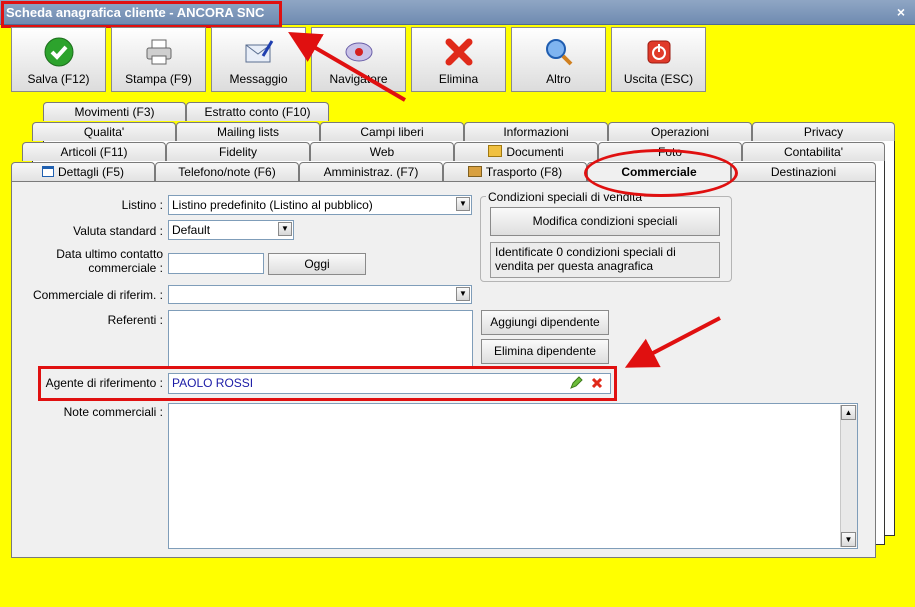 This screenshot has width=915, height=607. Describe the element at coordinates (545, 351) in the screenshot. I see `elimina-dipendente-button: Elimina dipendente` at that location.